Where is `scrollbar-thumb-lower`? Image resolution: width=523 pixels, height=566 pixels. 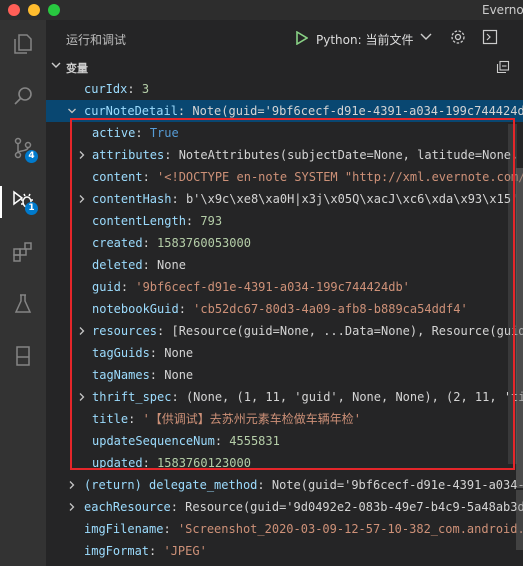 scrollbar-thumb-lower is located at coordinates (519, 520).